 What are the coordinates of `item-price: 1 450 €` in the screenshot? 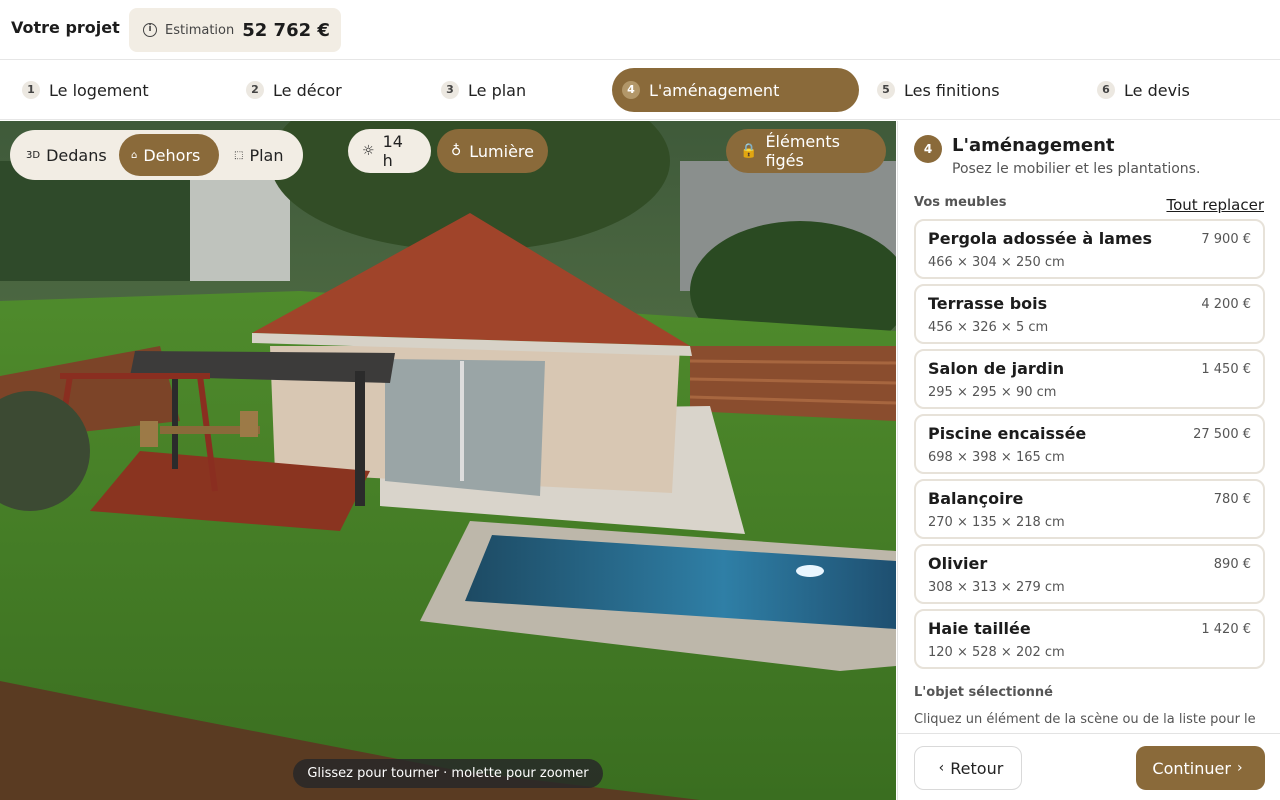 It's located at (1226, 369).